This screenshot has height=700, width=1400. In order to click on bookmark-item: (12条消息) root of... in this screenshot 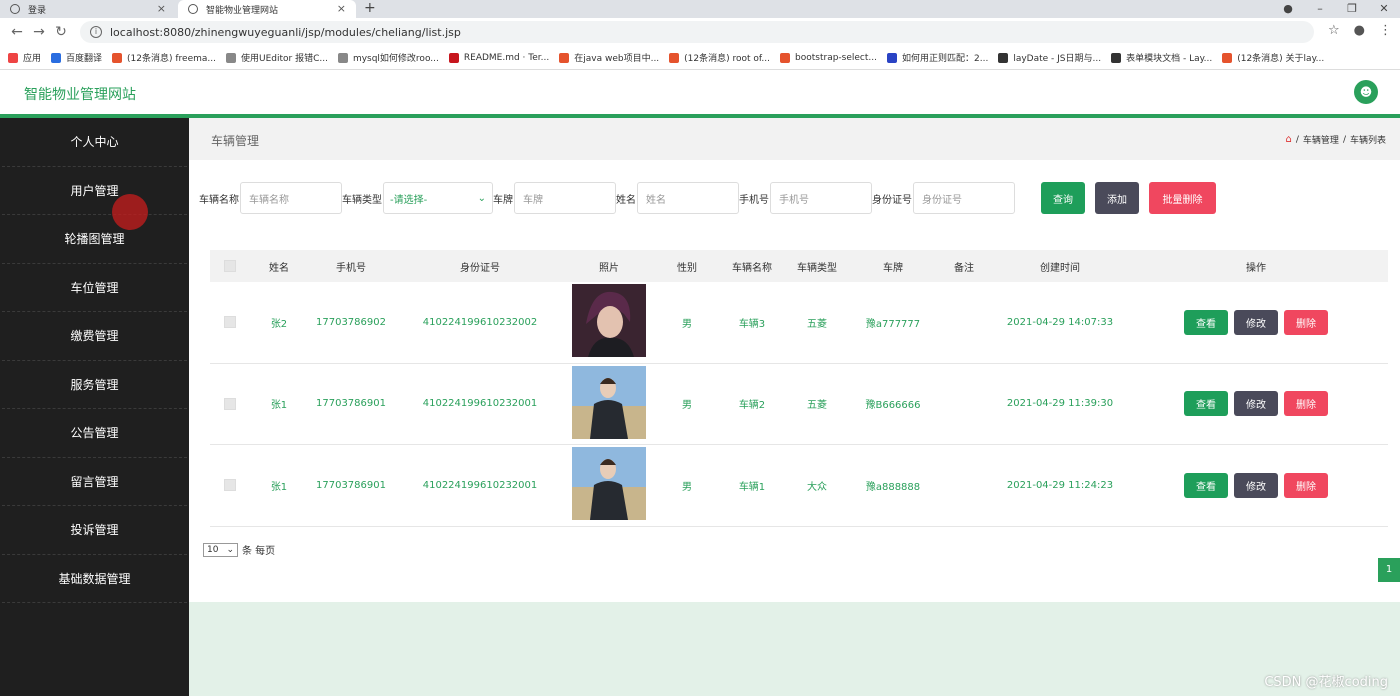, I will do `click(719, 57)`.